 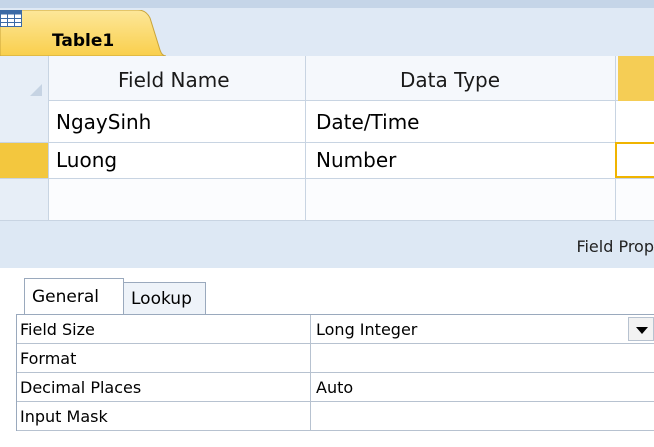 I want to click on empty-new-row, so click(x=351, y=199).